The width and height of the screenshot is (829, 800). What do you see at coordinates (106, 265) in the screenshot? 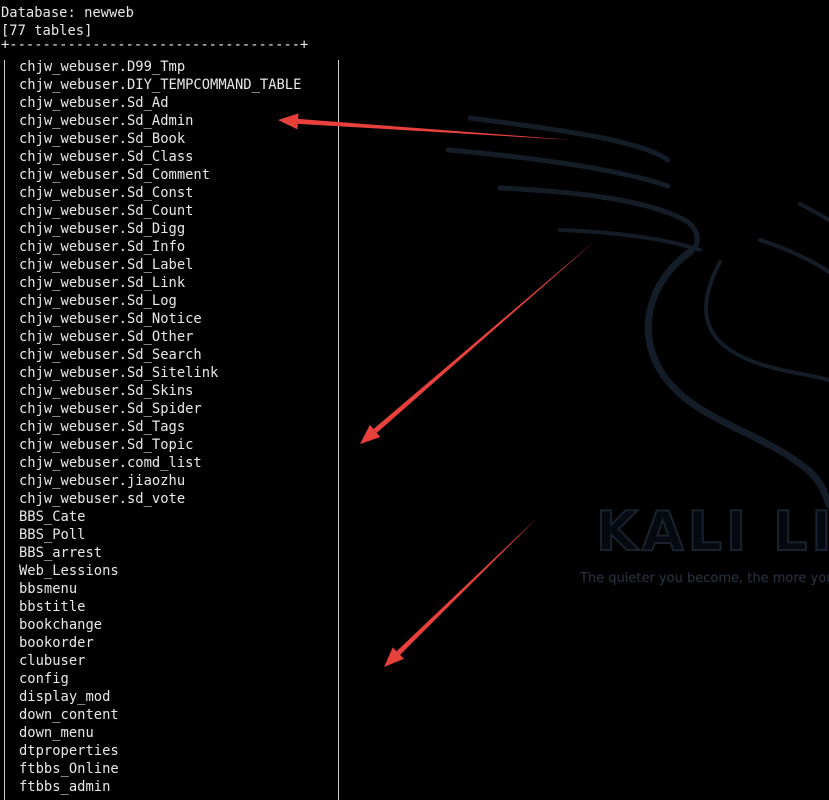
I see `table-row: chjw_webuser.Sd_Label` at bounding box center [106, 265].